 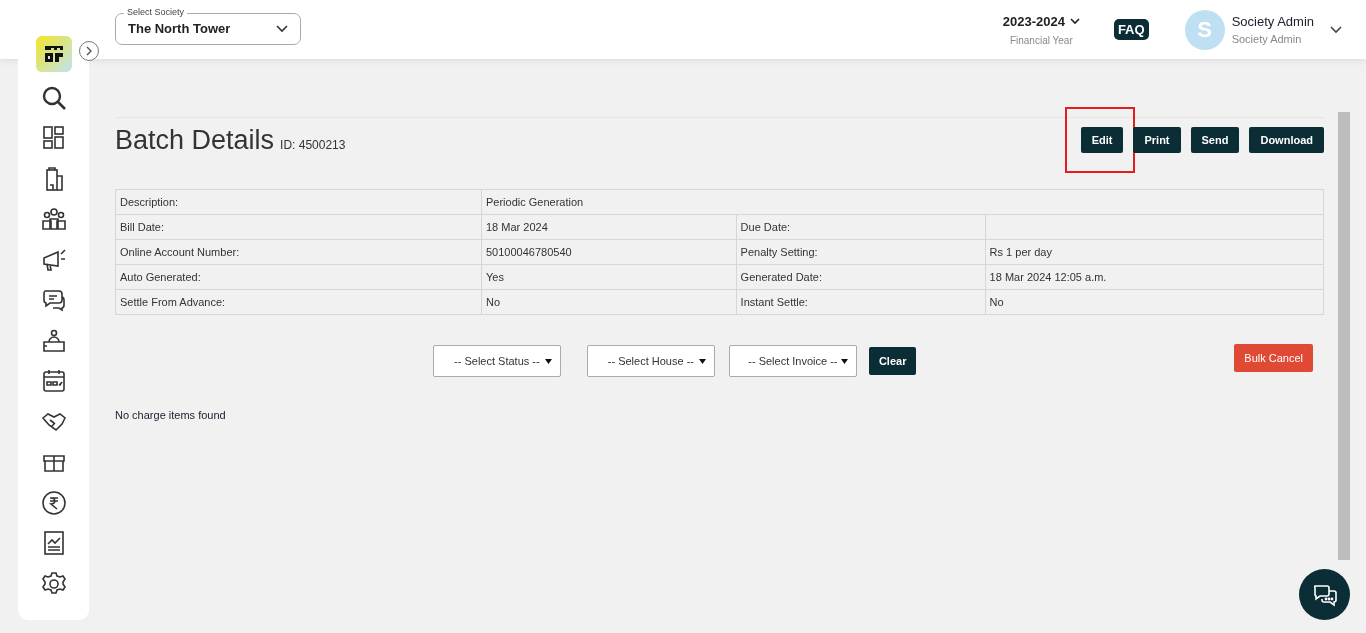 What do you see at coordinates (156, 11) in the screenshot?
I see `society-select-label: Select Society` at bounding box center [156, 11].